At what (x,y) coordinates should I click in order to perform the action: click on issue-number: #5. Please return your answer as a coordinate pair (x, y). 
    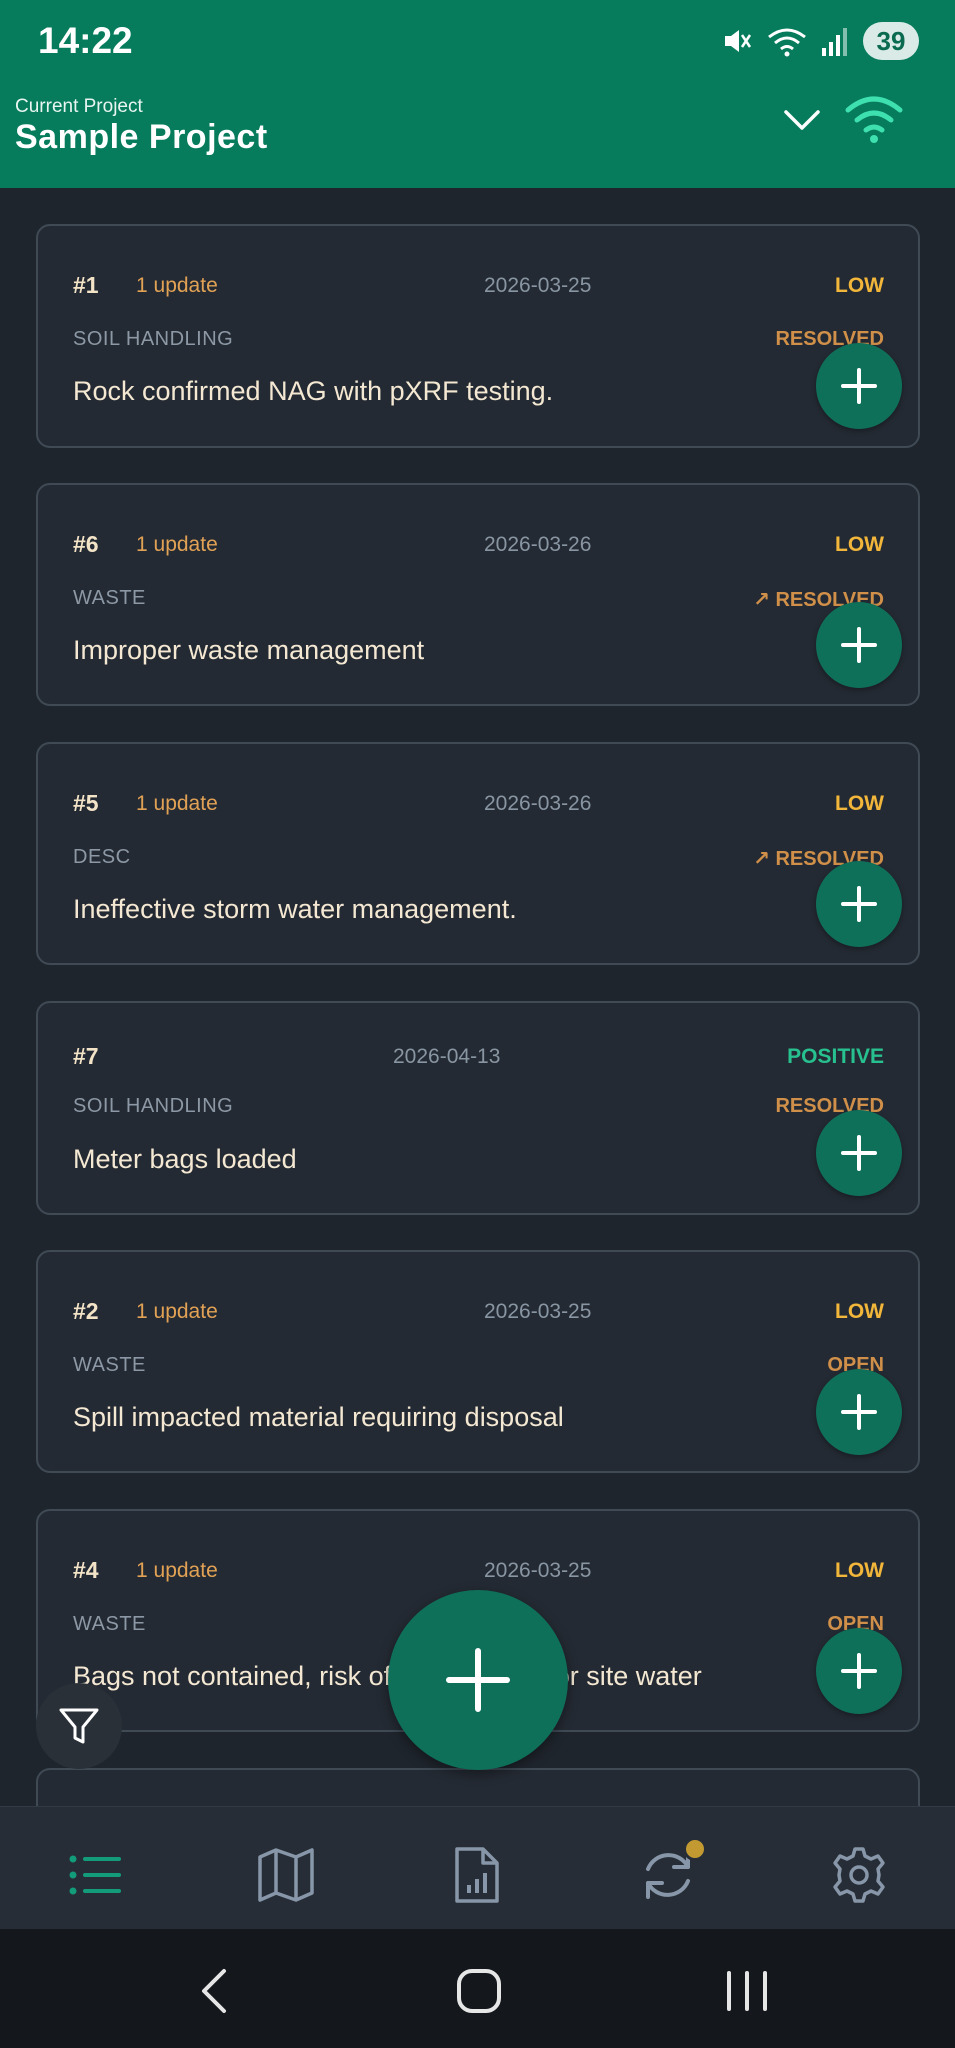
    Looking at the image, I should click on (86, 803).